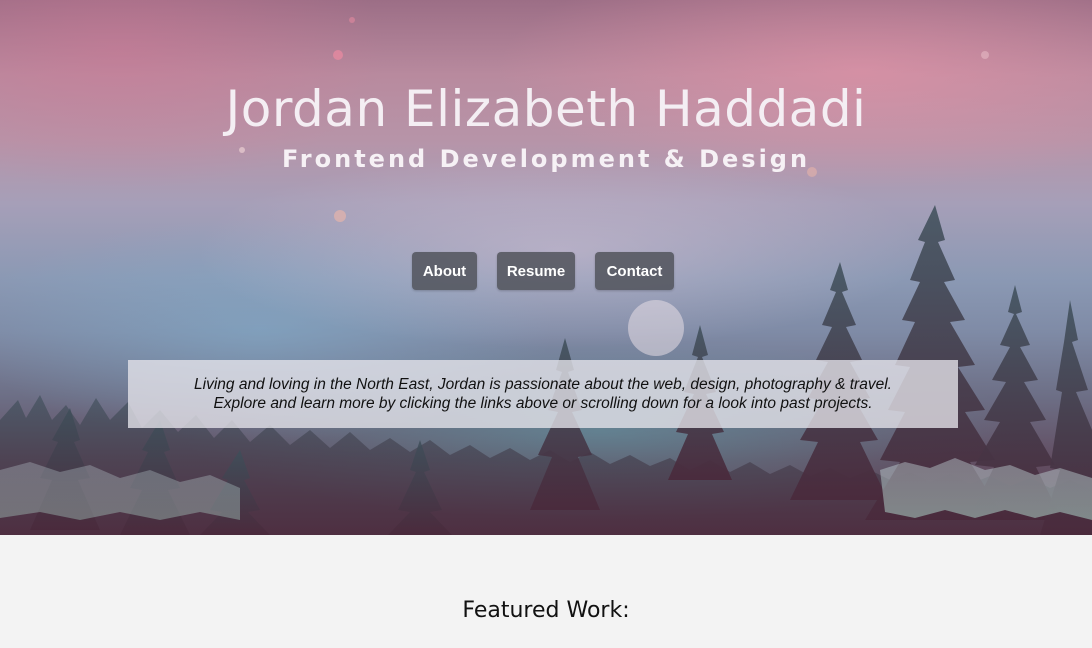 The width and height of the screenshot is (1092, 648). I want to click on nav-about-button: About, so click(444, 271).